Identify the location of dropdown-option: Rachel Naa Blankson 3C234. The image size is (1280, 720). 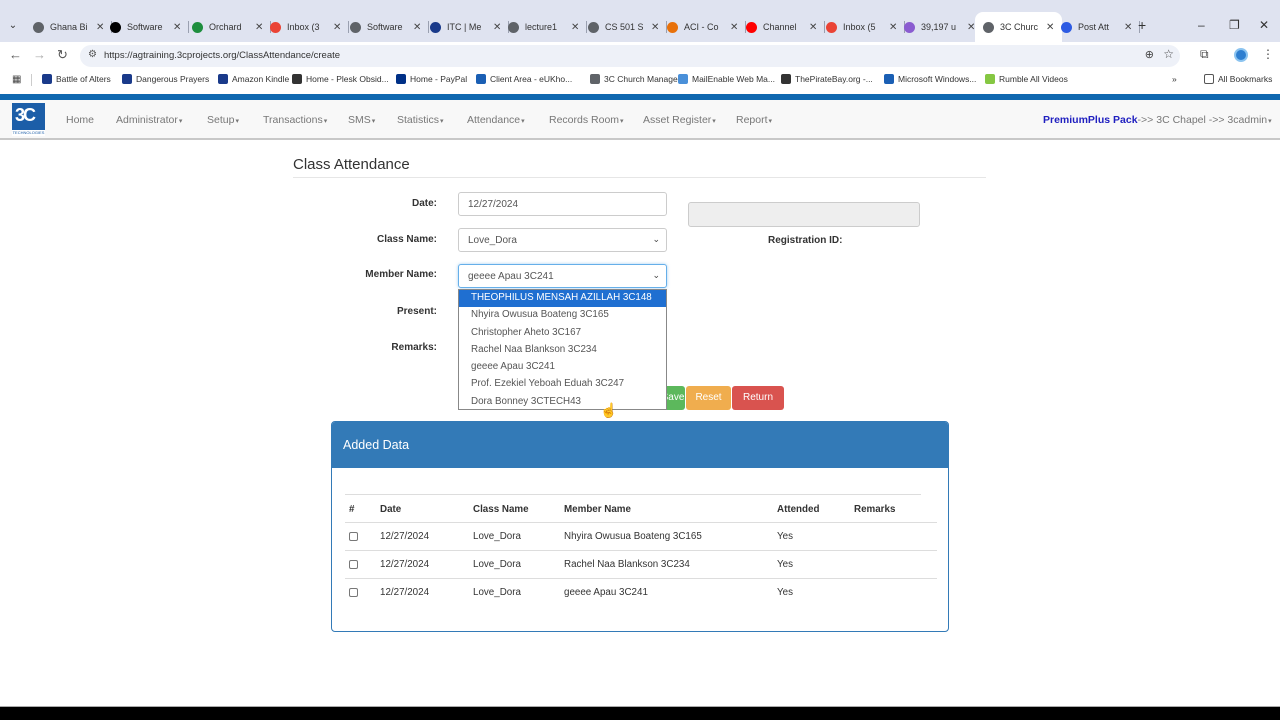
(562, 350).